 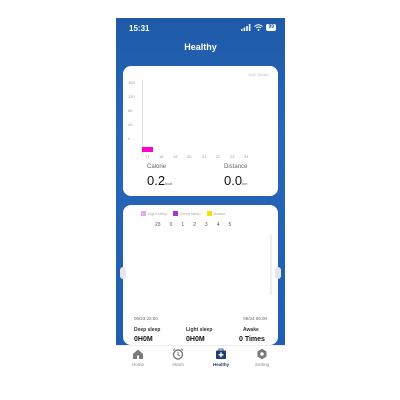 I want to click on tab-setting: Setting, so click(x=262, y=357).